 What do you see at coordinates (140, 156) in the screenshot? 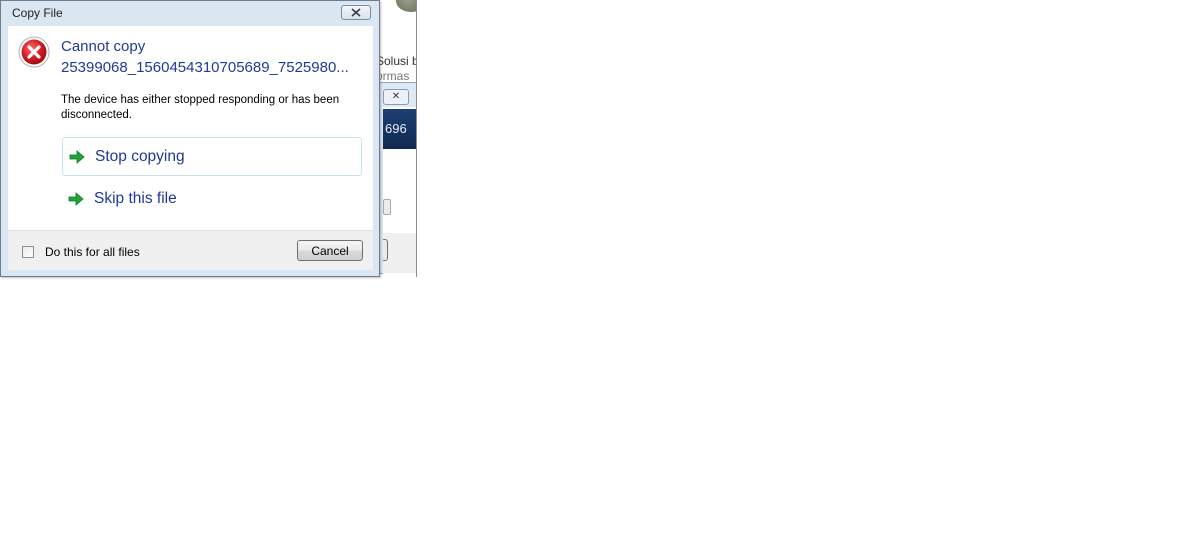
I see `stop-copying-label: Stop copying` at bounding box center [140, 156].